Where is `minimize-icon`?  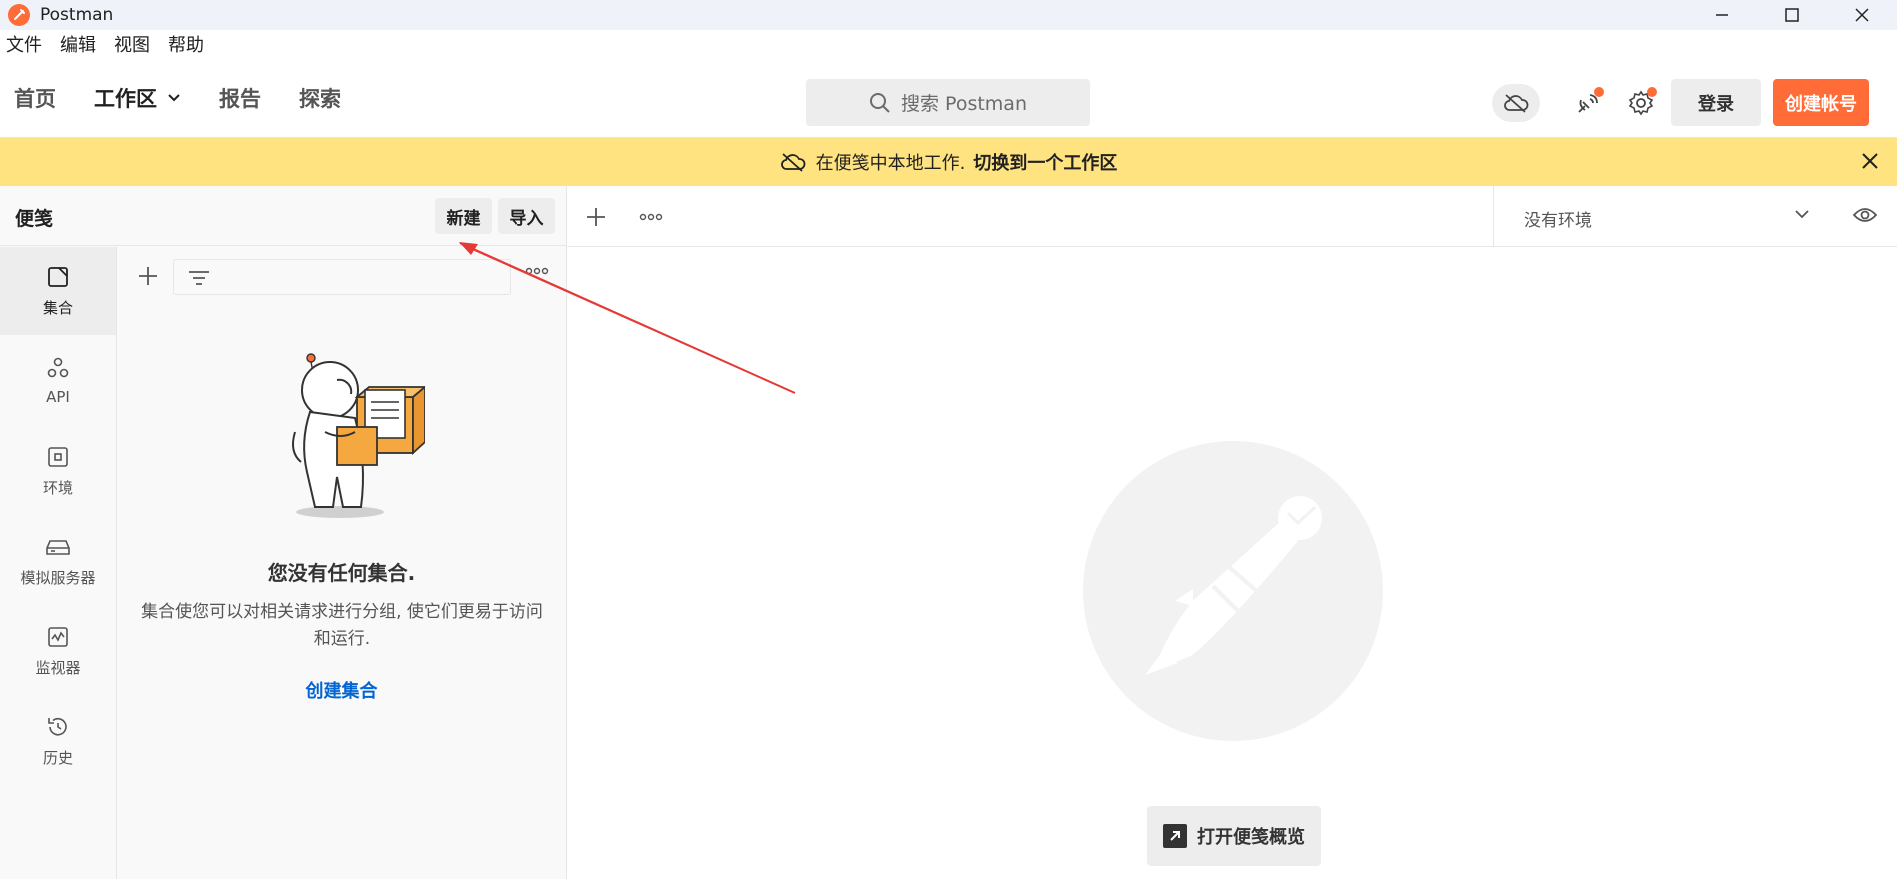
minimize-icon is located at coordinates (1722, 15).